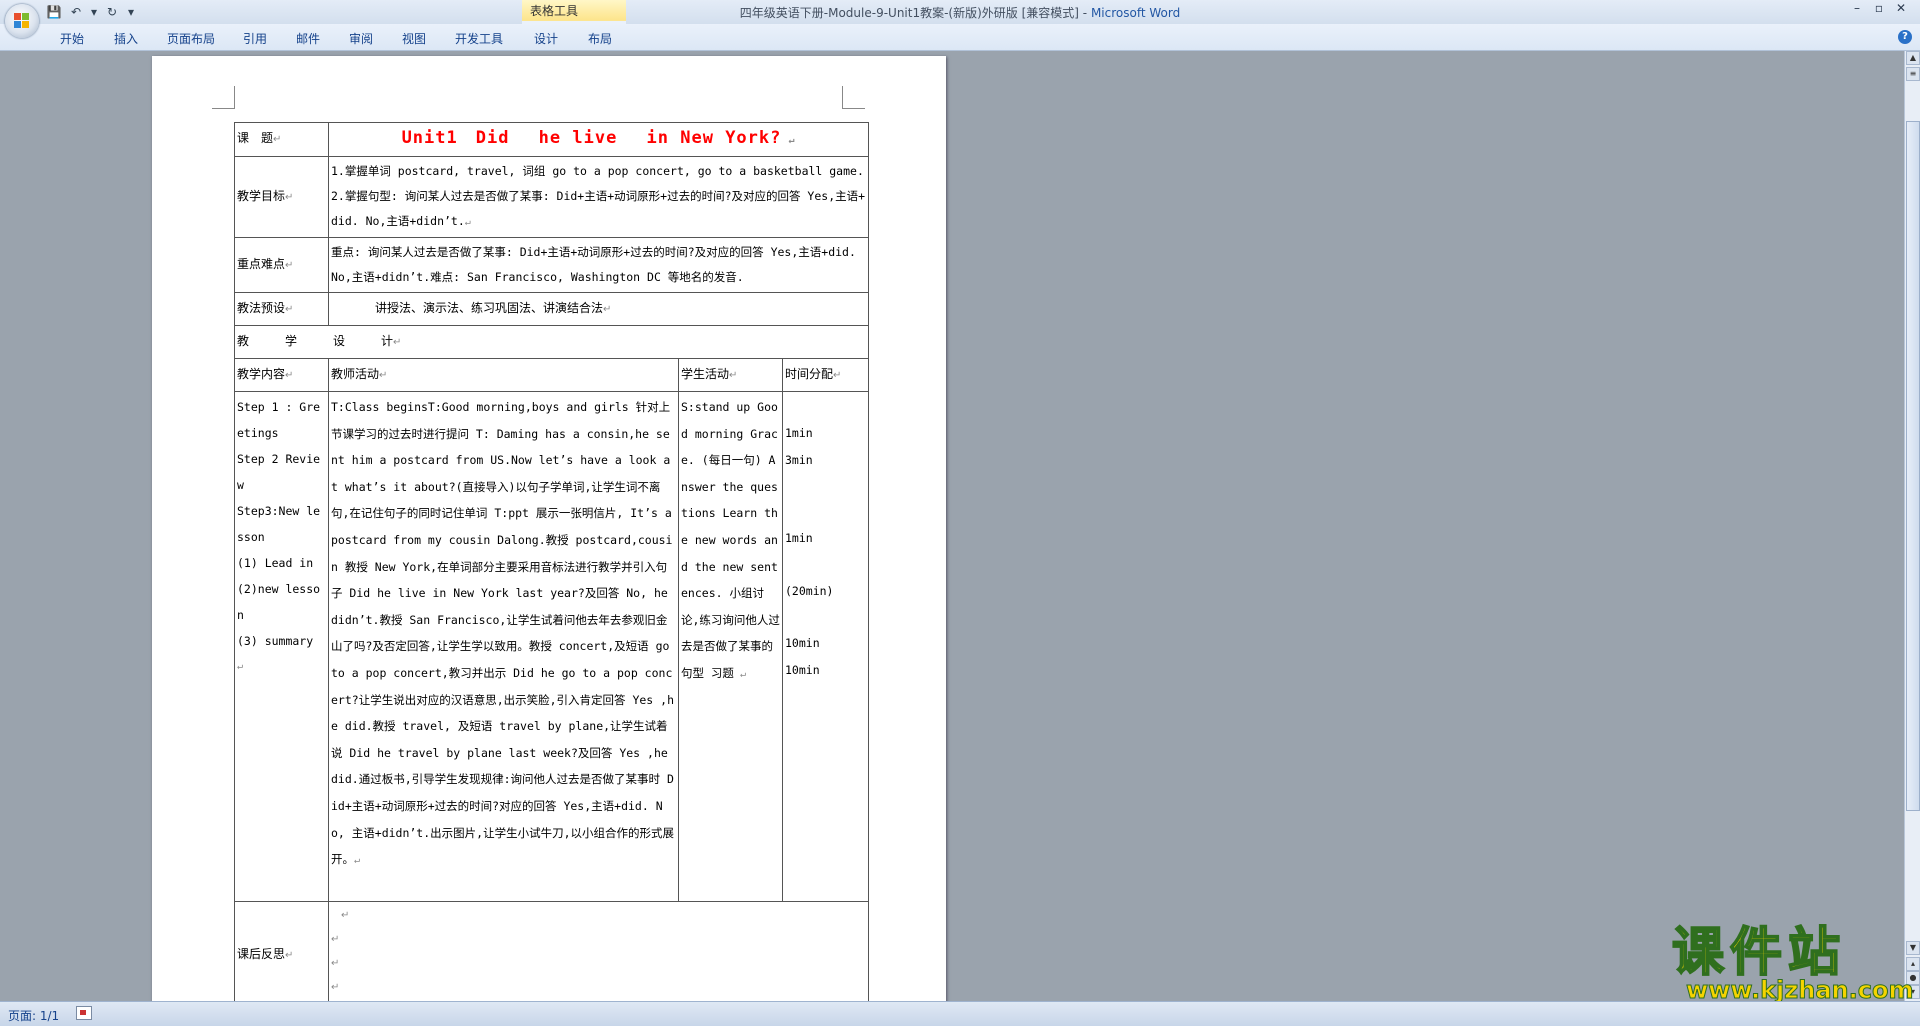  What do you see at coordinates (503, 375) in the screenshot?
I see `col-teacher-cell: 教师活动↵` at bounding box center [503, 375].